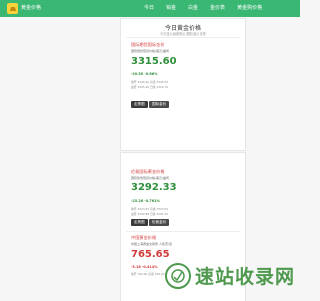 This screenshot has width=320, height=301. Describe the element at coordinates (171, 8) in the screenshot. I see `nav-item-platinum: 铂金` at that location.